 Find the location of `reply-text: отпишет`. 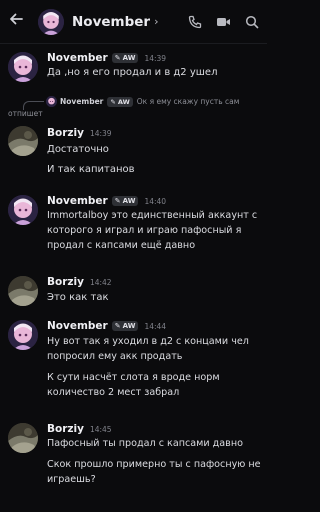

reply-text: отпишет is located at coordinates (25, 113).